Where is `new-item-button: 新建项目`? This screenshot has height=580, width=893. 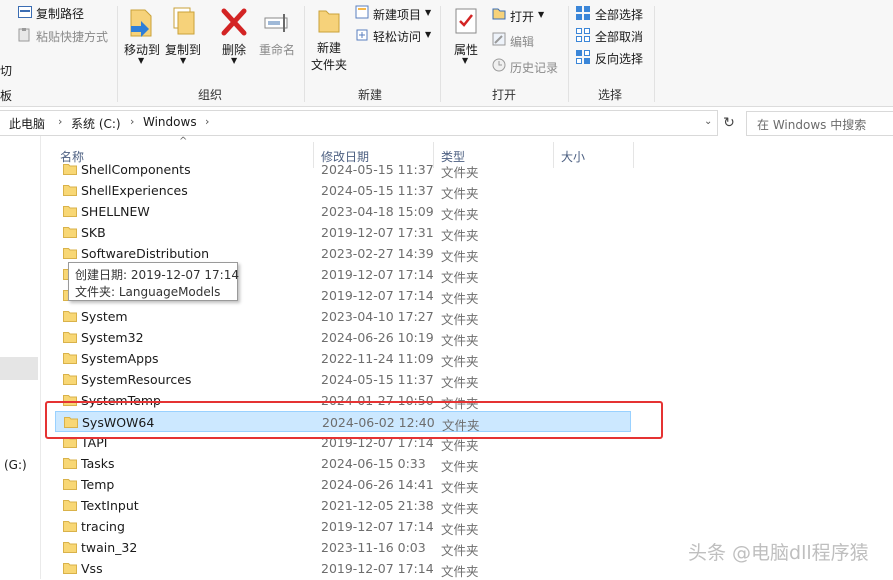 new-item-button: 新建项目 is located at coordinates (397, 14).